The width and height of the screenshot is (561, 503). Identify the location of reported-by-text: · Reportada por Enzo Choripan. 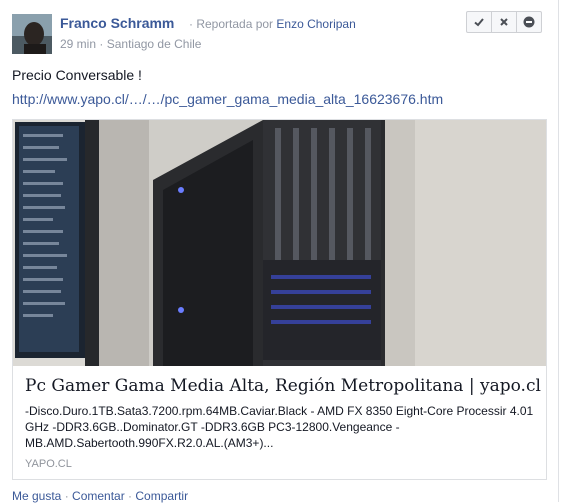
(272, 24).